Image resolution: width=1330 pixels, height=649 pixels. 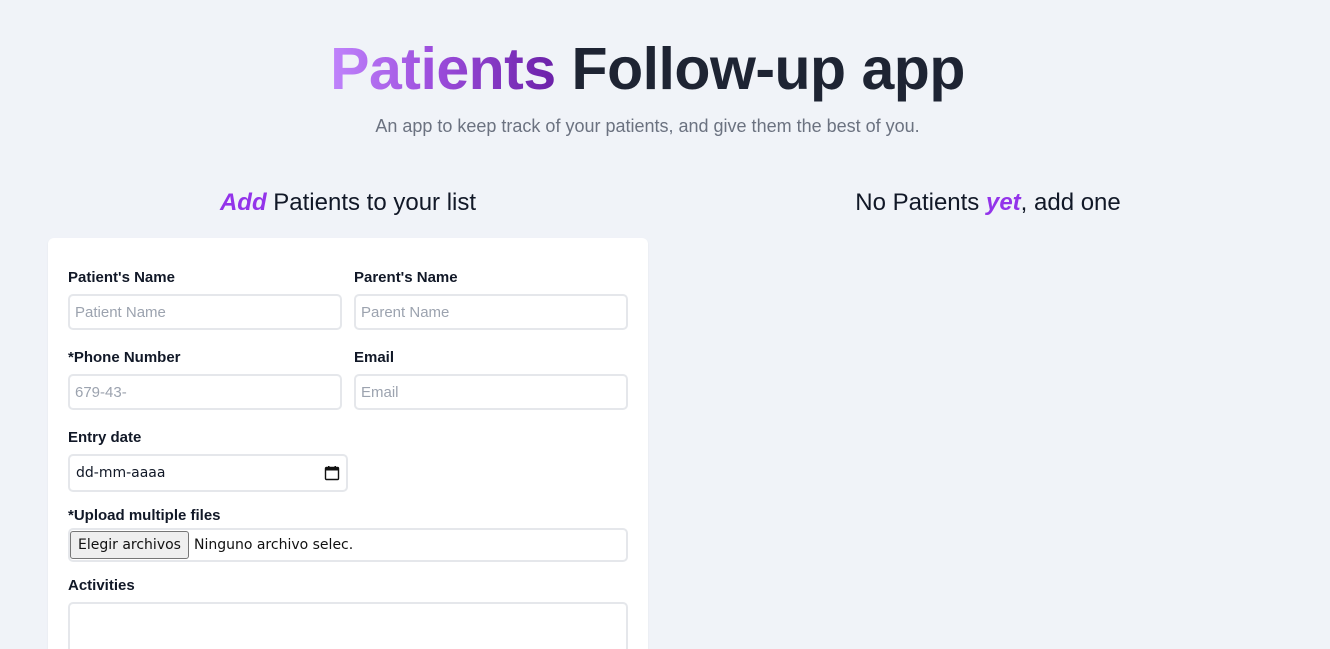 What do you see at coordinates (406, 277) in the screenshot?
I see `parent-name-label: Parent's Name` at bounding box center [406, 277].